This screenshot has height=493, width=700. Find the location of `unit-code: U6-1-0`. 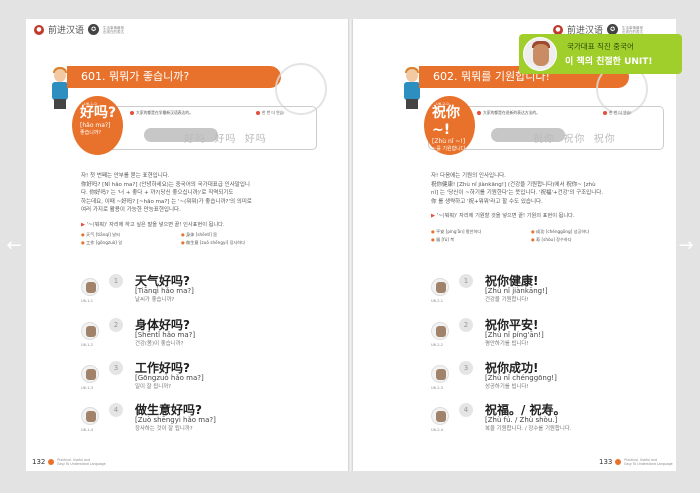

unit-code: U6-1-0 is located at coordinates (90, 103).